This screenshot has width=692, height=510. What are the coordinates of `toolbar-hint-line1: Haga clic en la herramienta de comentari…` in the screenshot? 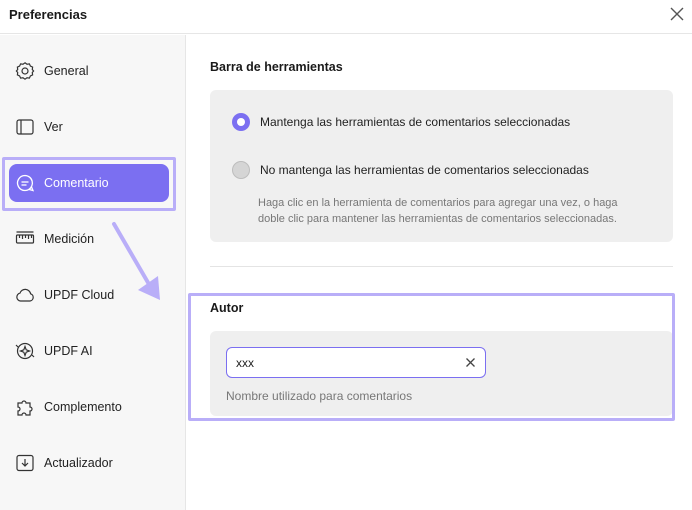 It's located at (438, 203).